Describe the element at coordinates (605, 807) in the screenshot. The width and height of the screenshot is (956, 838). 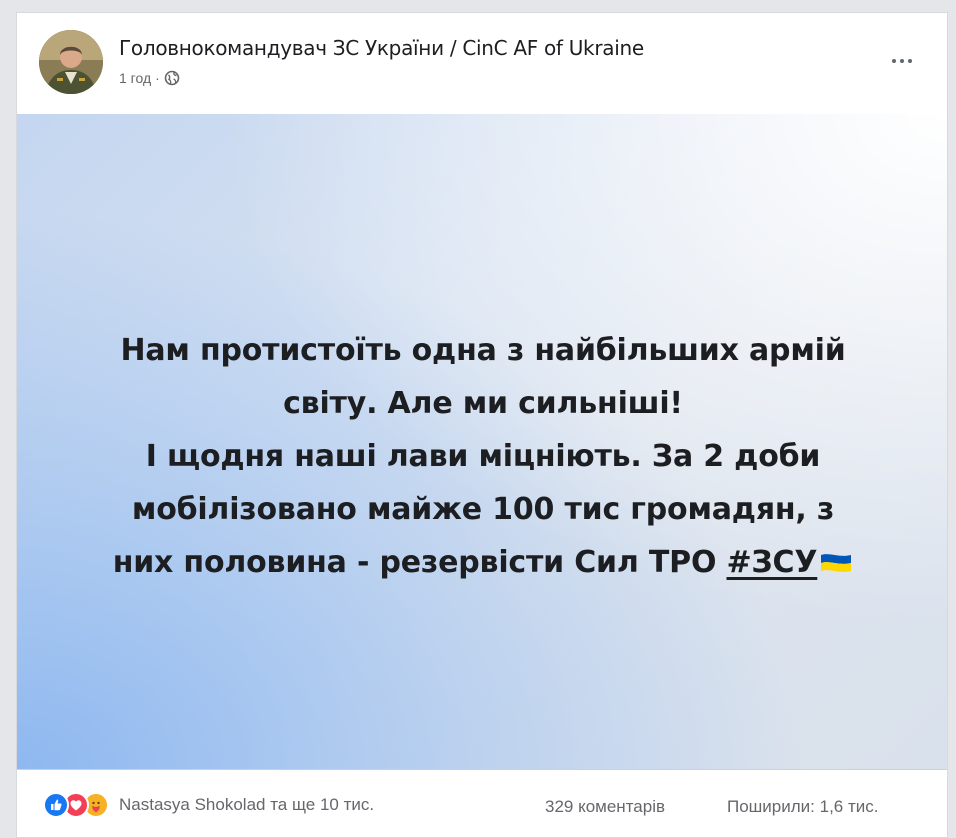
I see `comments-count: 329 коментарів` at that location.